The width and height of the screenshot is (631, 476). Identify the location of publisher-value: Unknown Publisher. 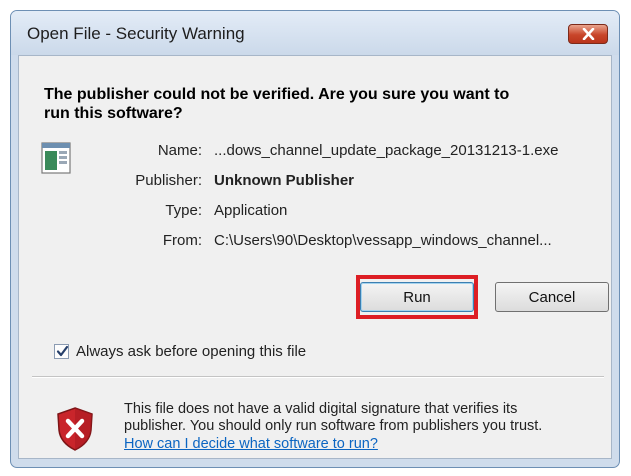
(284, 180).